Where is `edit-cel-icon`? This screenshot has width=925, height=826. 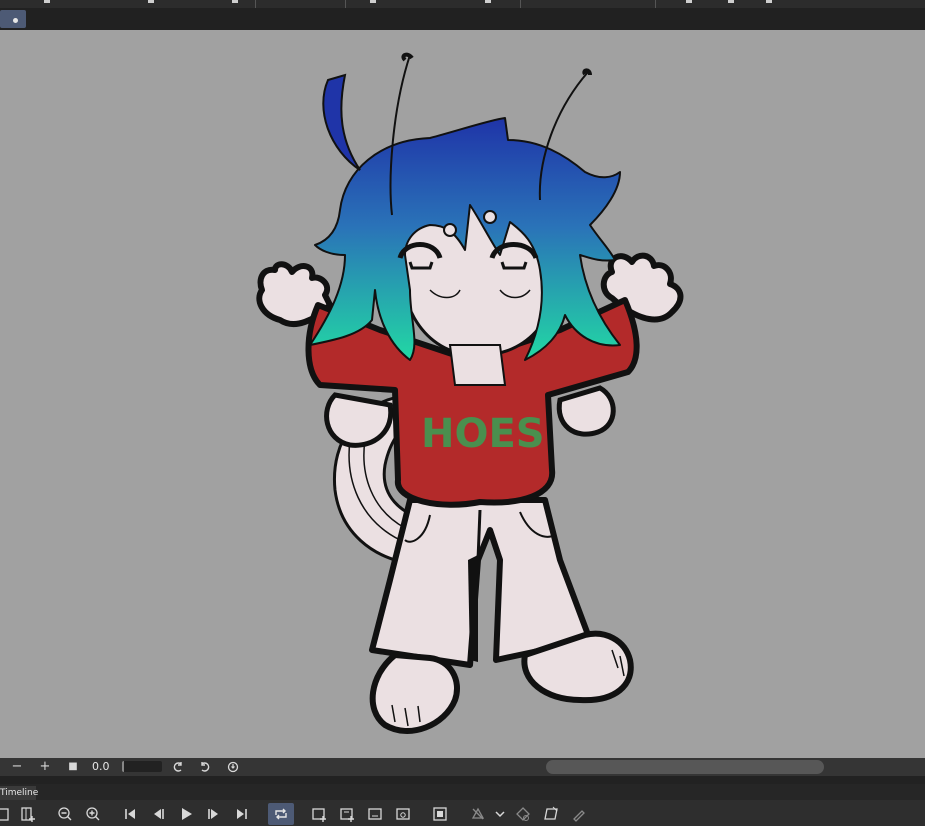
edit-cel-icon is located at coordinates (551, 814).